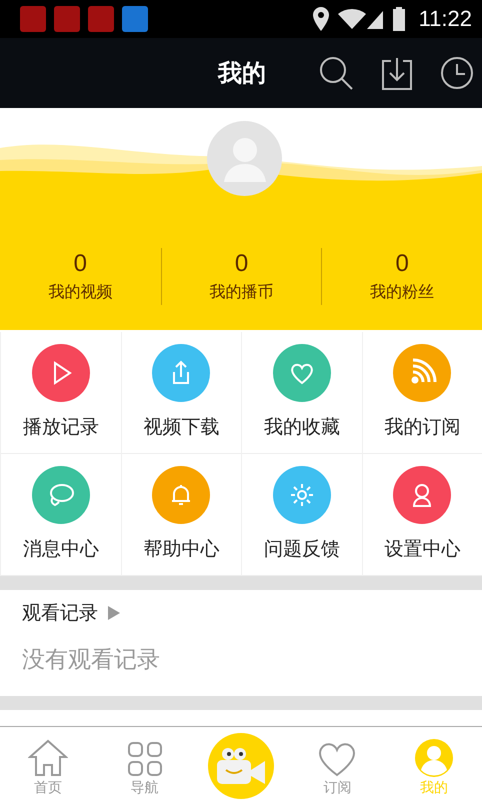  What do you see at coordinates (336, 73) in the screenshot?
I see `search-button` at bounding box center [336, 73].